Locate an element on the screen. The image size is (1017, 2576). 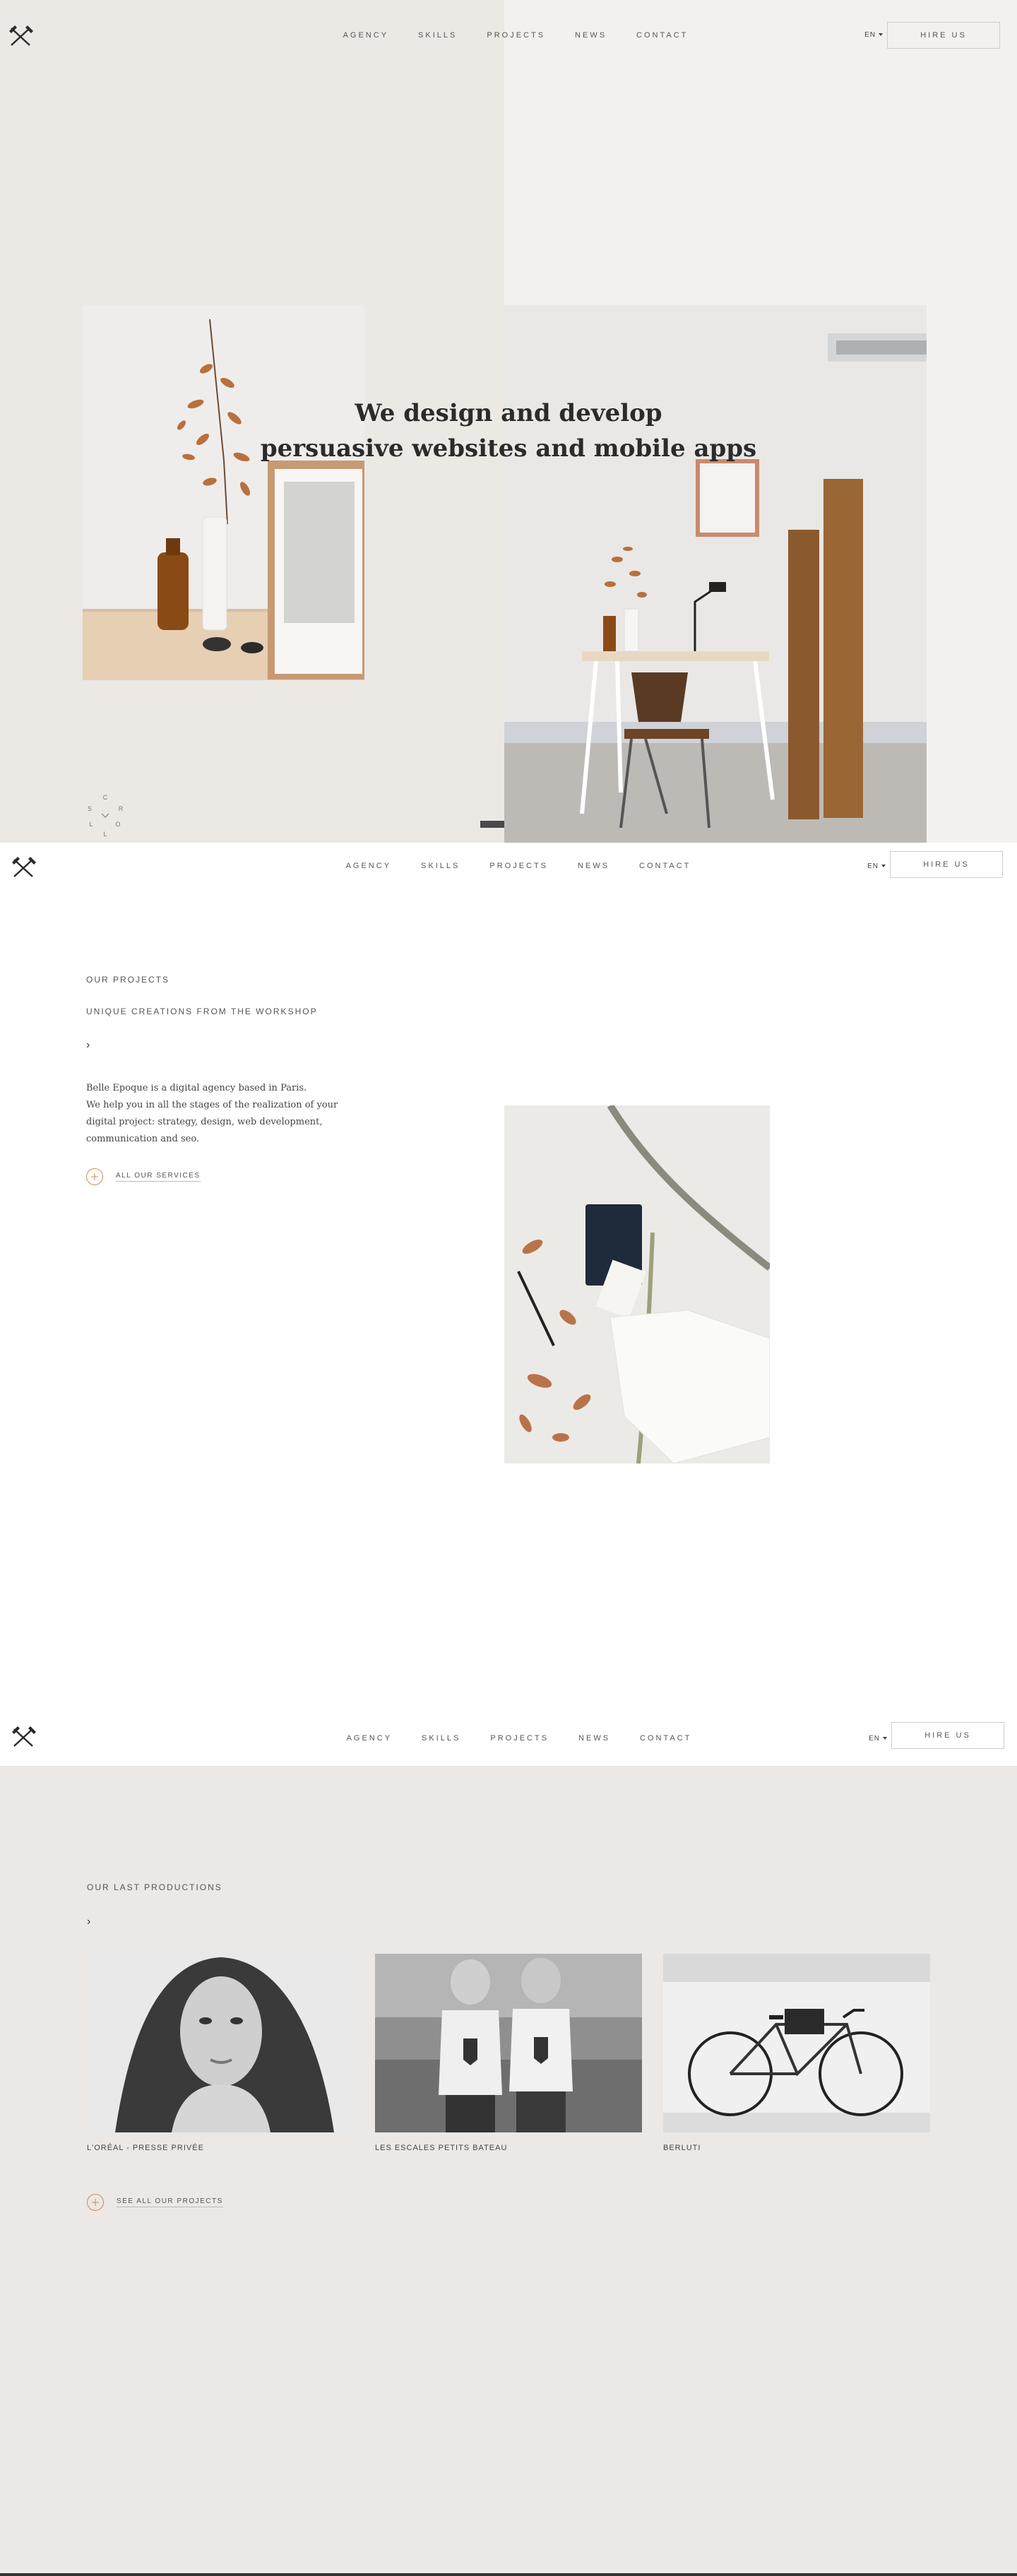
scroll-letter: R is located at coordinates (122, 808).